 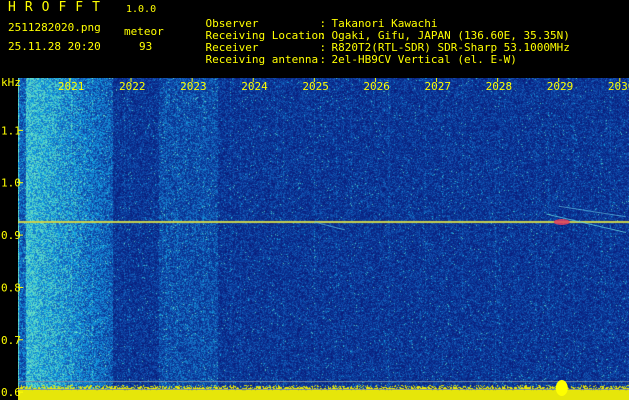 What do you see at coordinates (11, 130) in the screenshot?
I see `y-tick-label: 1.1` at bounding box center [11, 130].